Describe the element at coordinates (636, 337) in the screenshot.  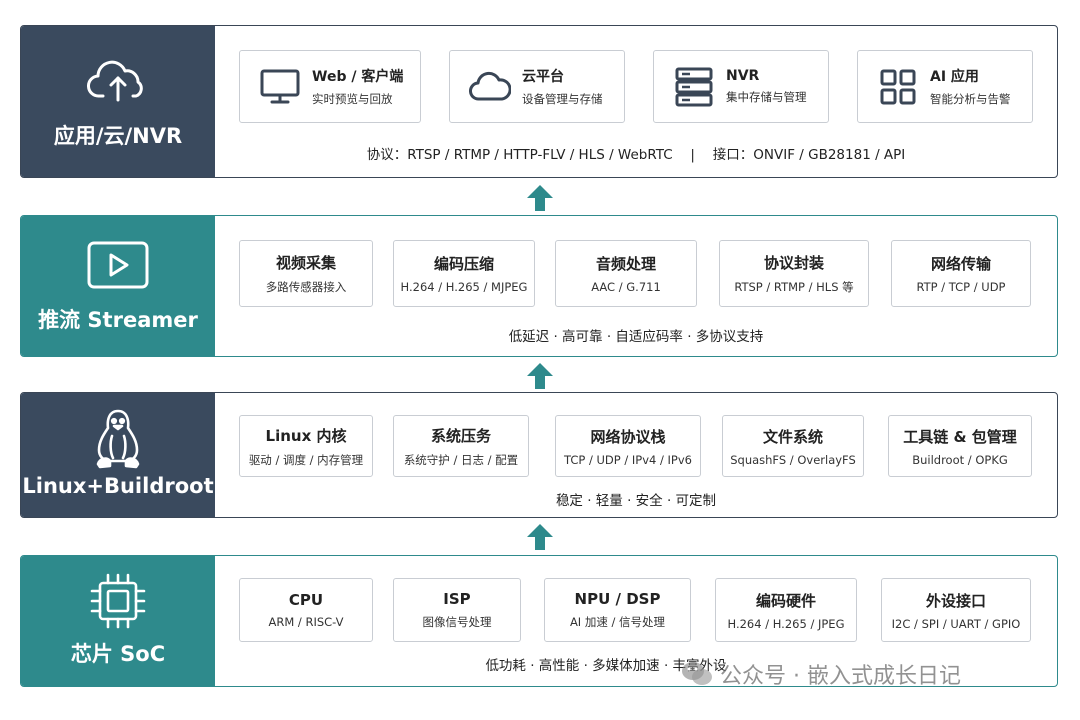
I see `layer-streamer-footer: 低延迟 · 高可靠 · 自适应码率 · 多协议支持` at that location.